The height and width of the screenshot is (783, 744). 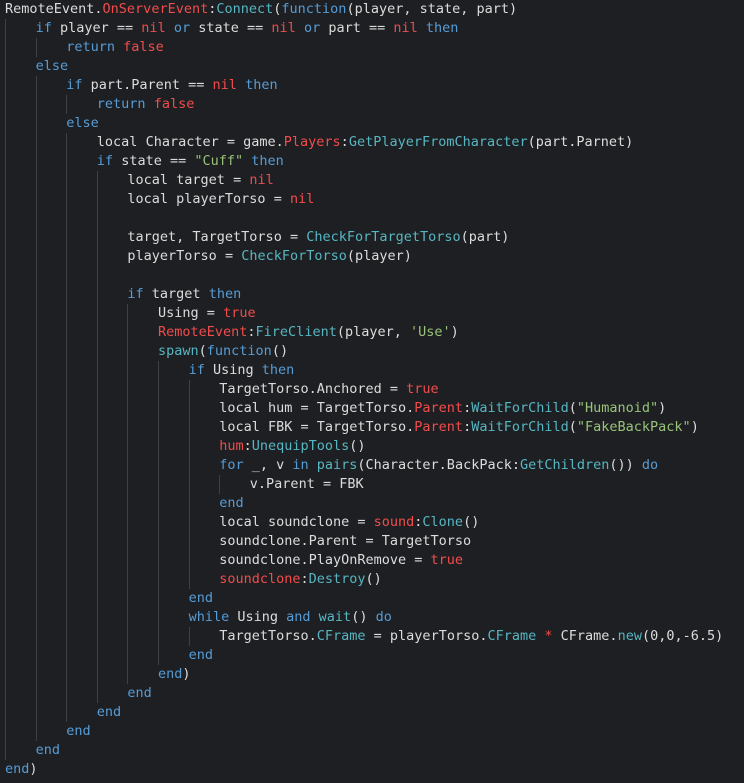 I want to click on code-token: soundclone, so click(x=260, y=579).